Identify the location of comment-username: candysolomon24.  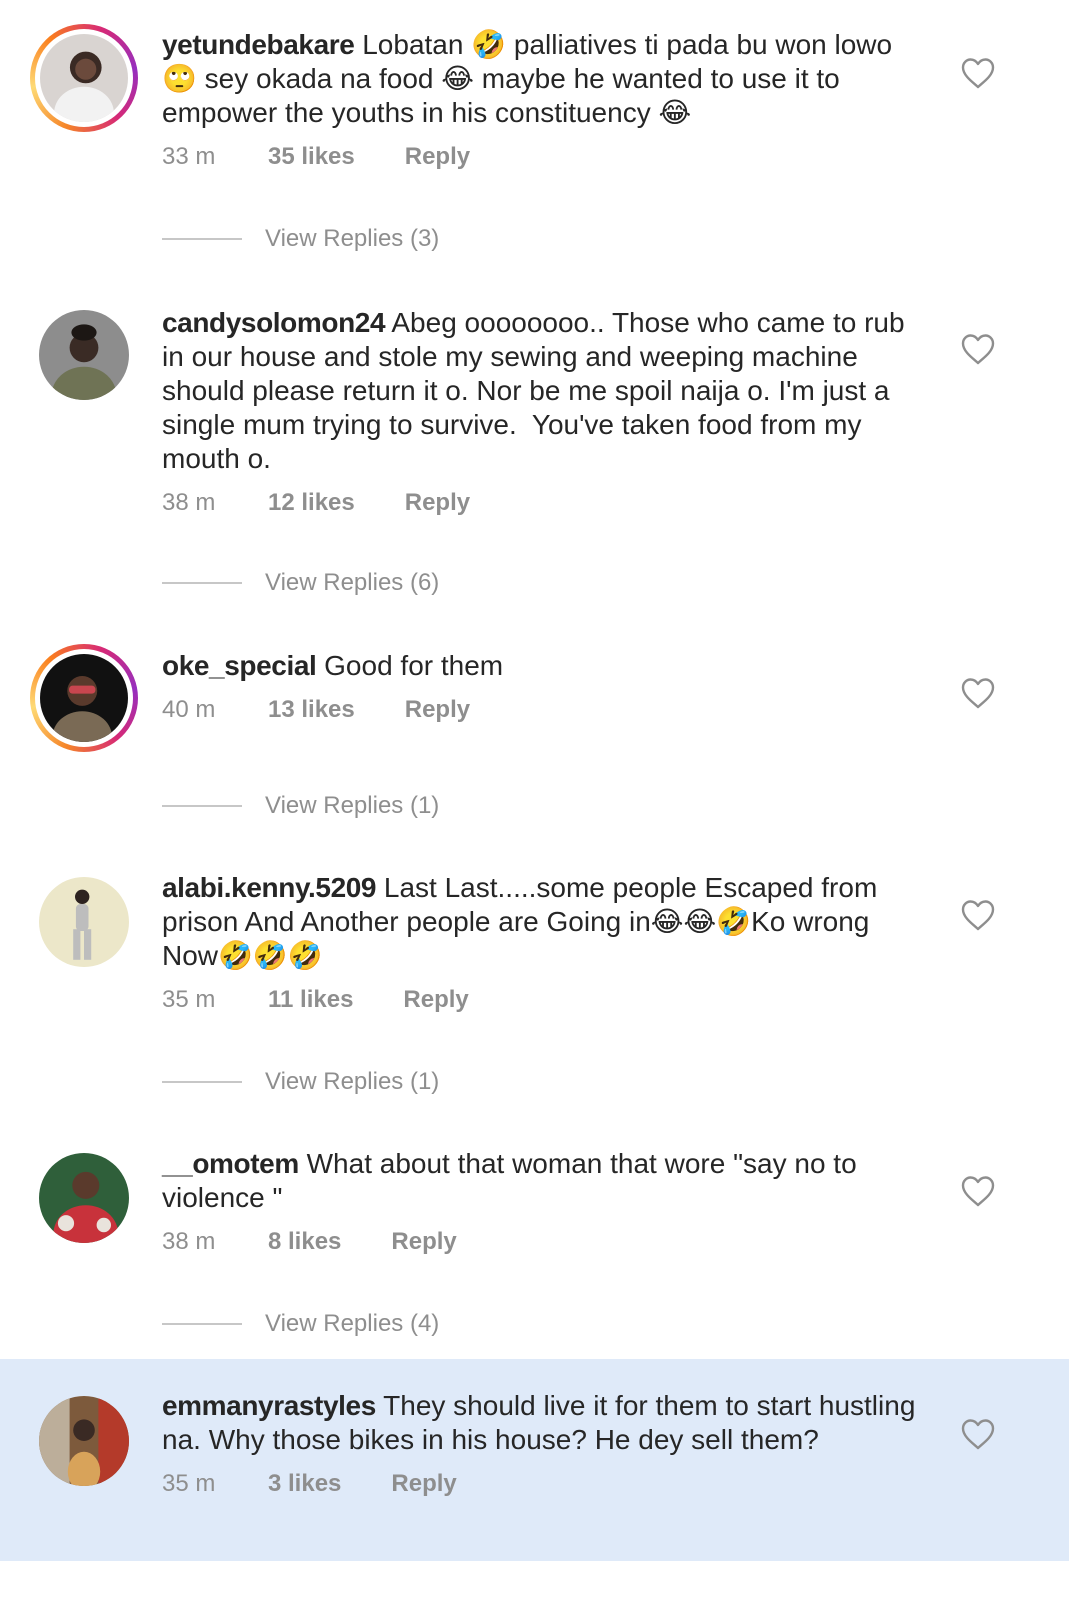
(274, 322).